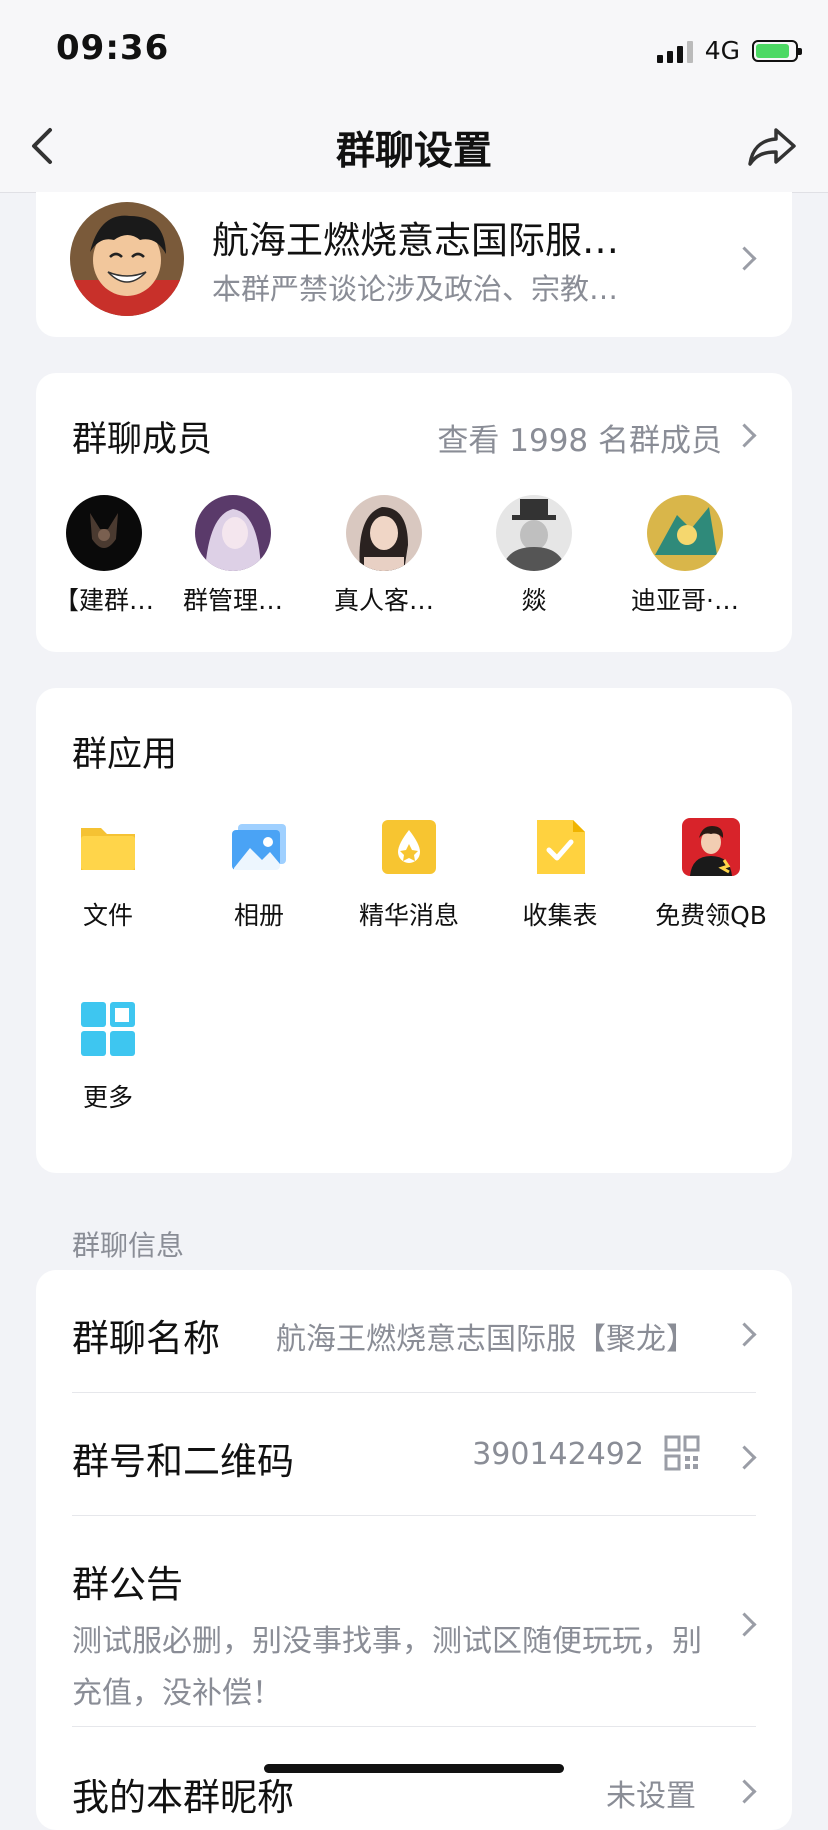 This screenshot has height=1830, width=828. I want to click on my-nickname-row: 我的本群昵称 未设置, so click(414, 1777).